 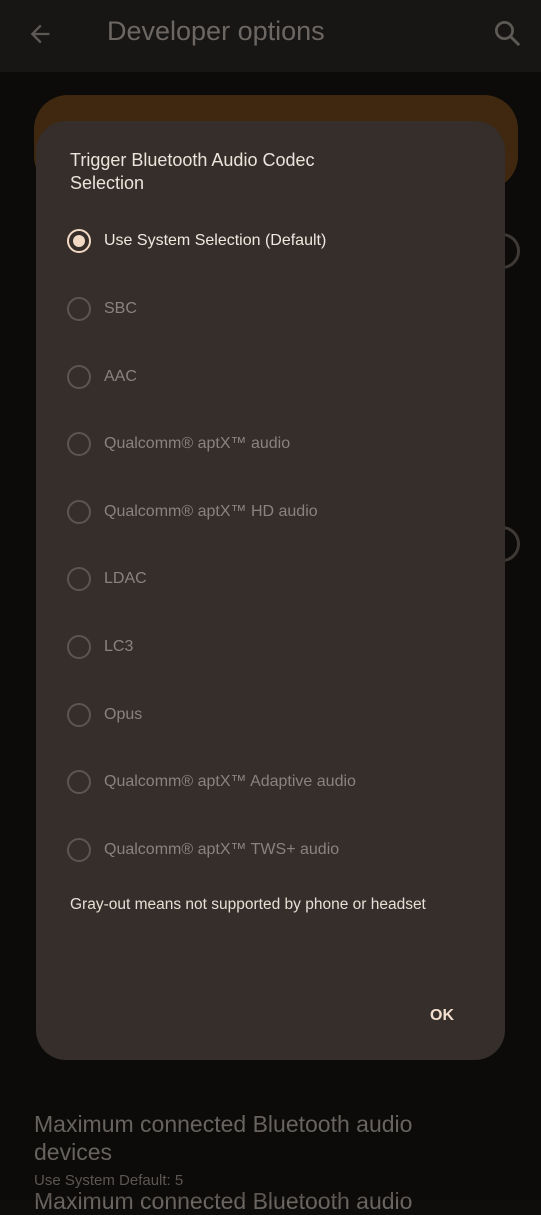 What do you see at coordinates (120, 376) in the screenshot?
I see `option-label: AAC` at bounding box center [120, 376].